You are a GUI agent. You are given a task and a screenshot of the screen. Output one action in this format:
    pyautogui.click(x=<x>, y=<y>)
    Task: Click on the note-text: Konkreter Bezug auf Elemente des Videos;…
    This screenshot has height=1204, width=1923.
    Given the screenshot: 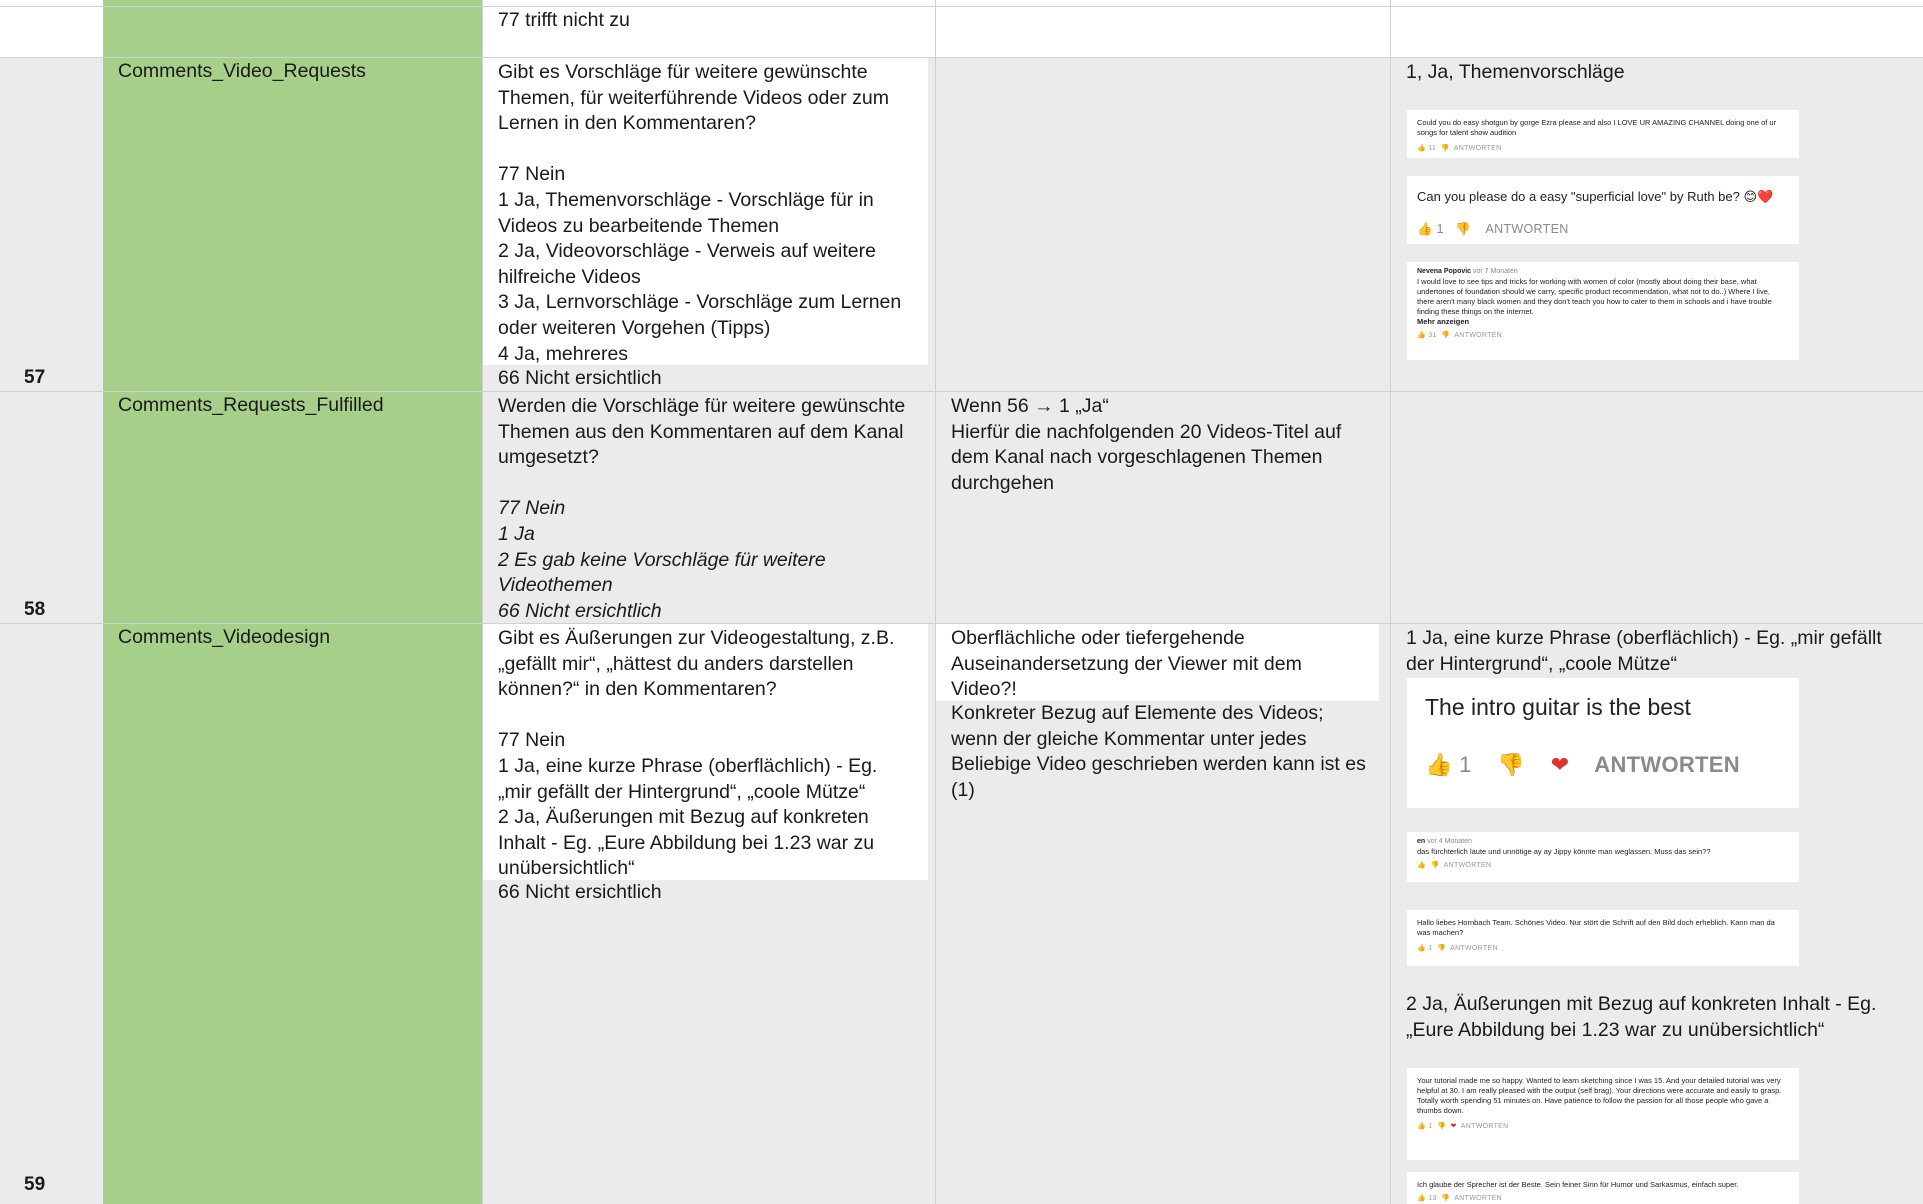 What is the action you would take?
    pyautogui.click(x=1161, y=751)
    